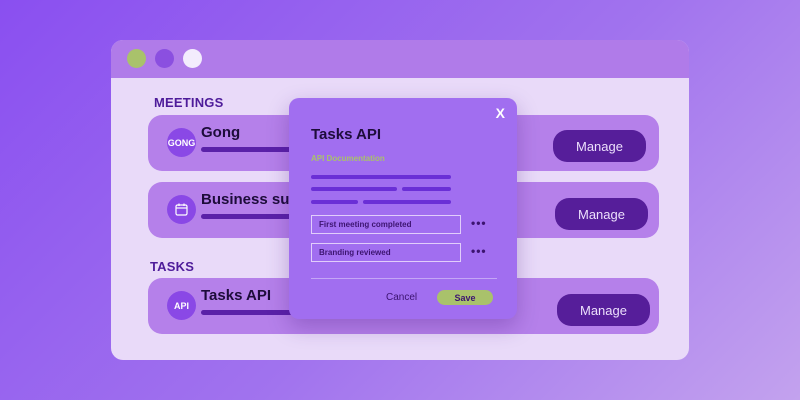 This screenshot has height=400, width=800. What do you see at coordinates (181, 142) in the screenshot?
I see `gong-logo-icon: GONG` at bounding box center [181, 142].